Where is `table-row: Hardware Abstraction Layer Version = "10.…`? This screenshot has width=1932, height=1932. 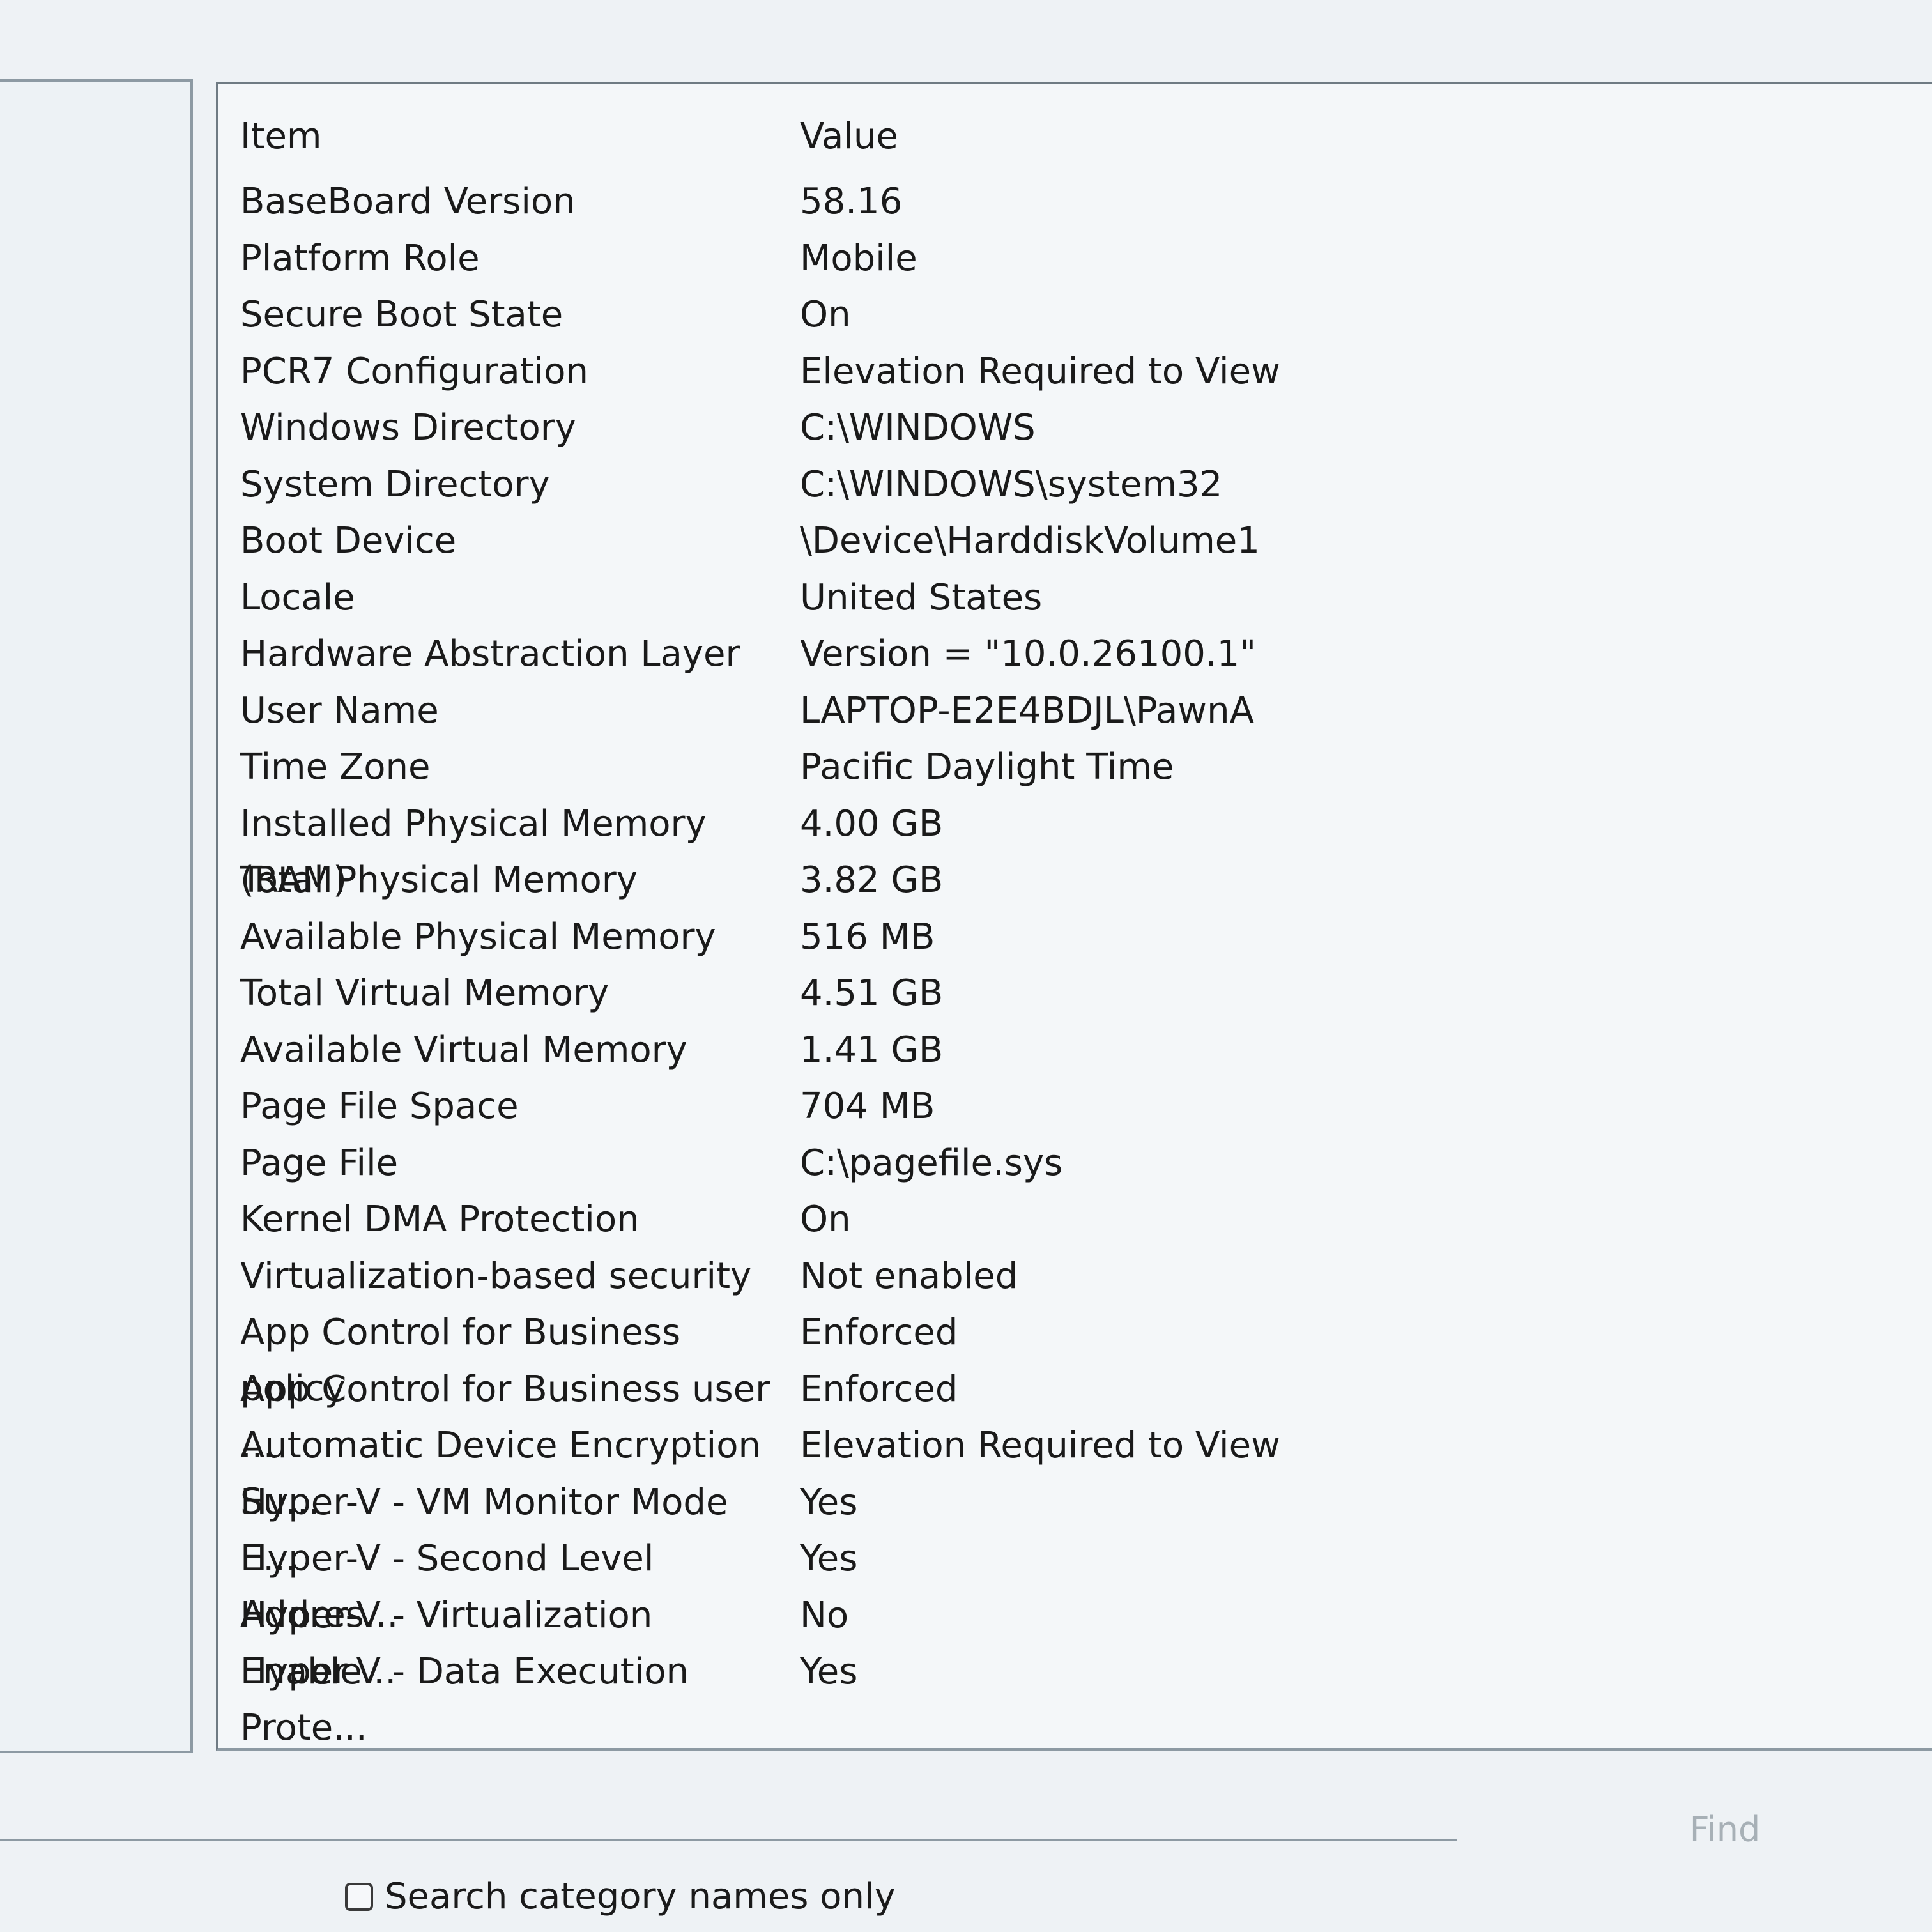 table-row: Hardware Abstraction Layer Version = "10.… is located at coordinates (1038, 654).